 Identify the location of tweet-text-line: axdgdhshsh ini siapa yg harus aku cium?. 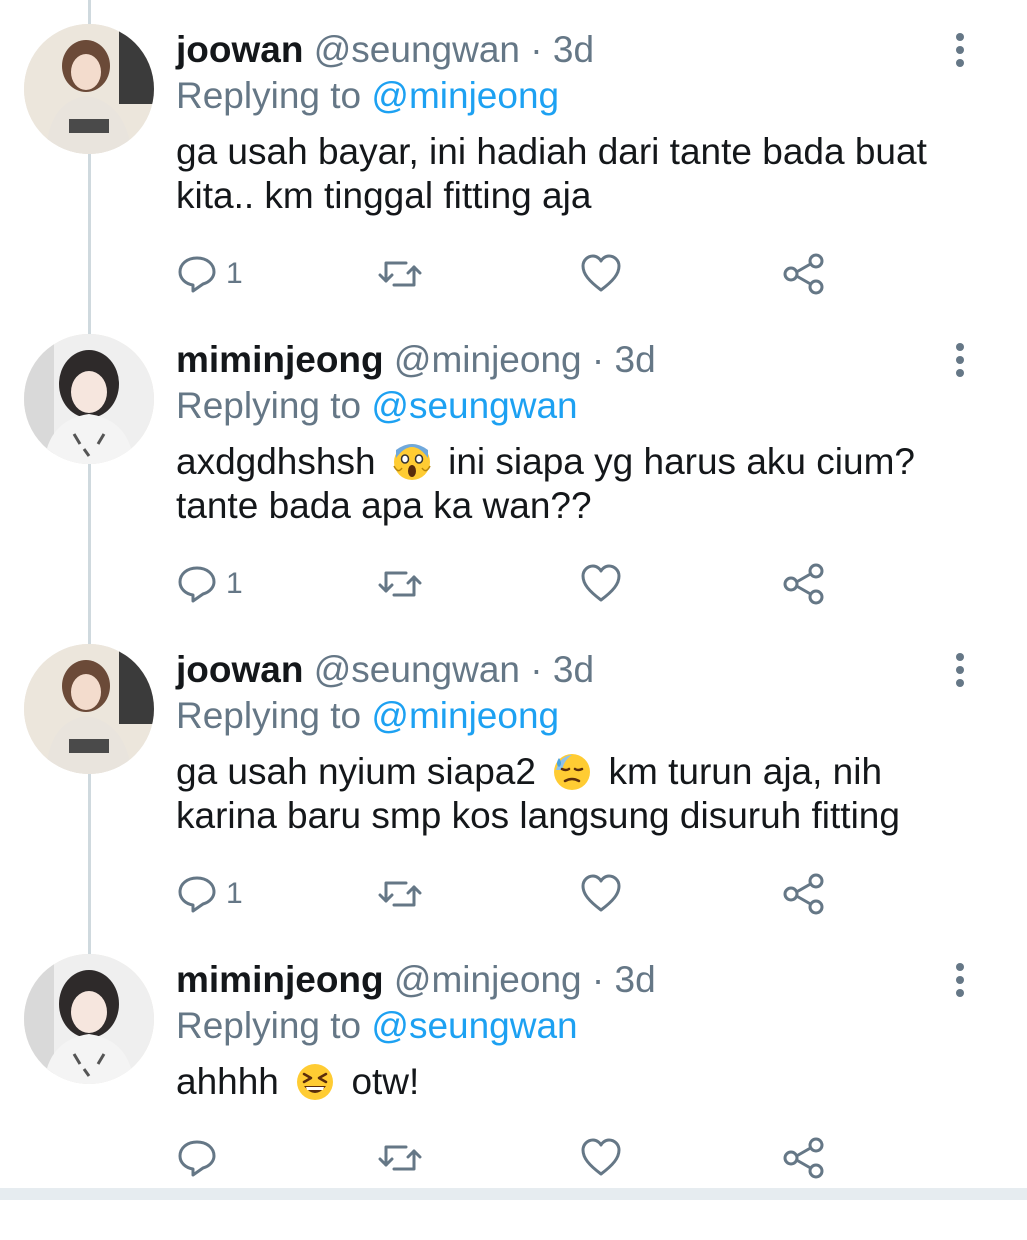
(576, 462).